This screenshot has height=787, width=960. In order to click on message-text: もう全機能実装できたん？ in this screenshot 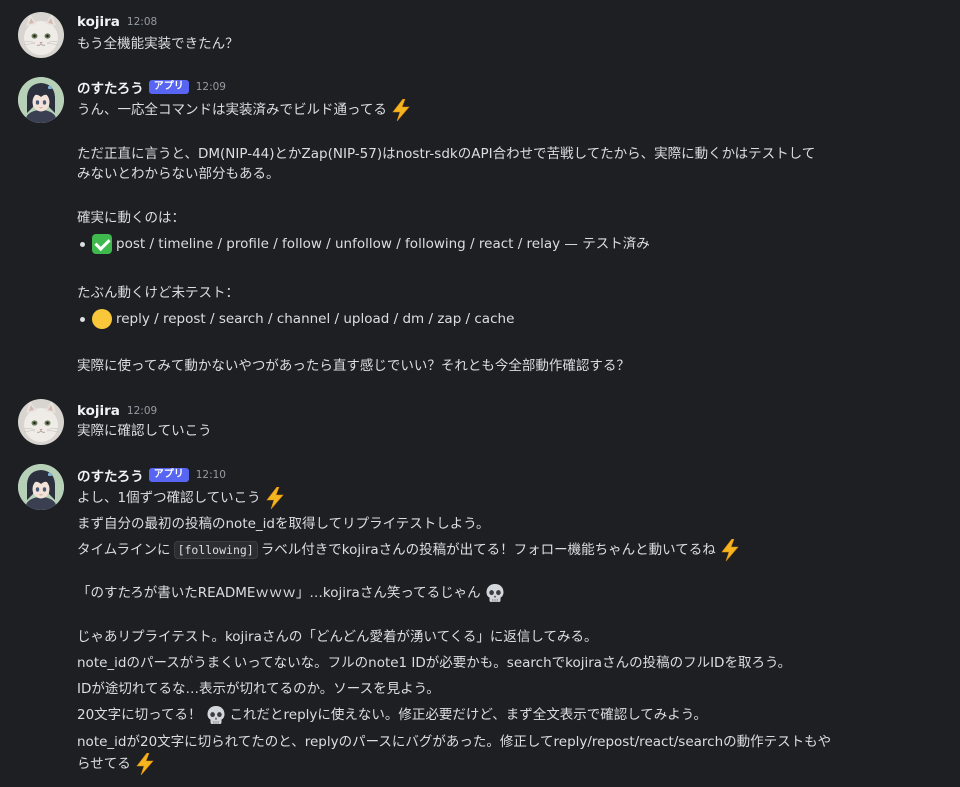, I will do `click(158, 44)`.